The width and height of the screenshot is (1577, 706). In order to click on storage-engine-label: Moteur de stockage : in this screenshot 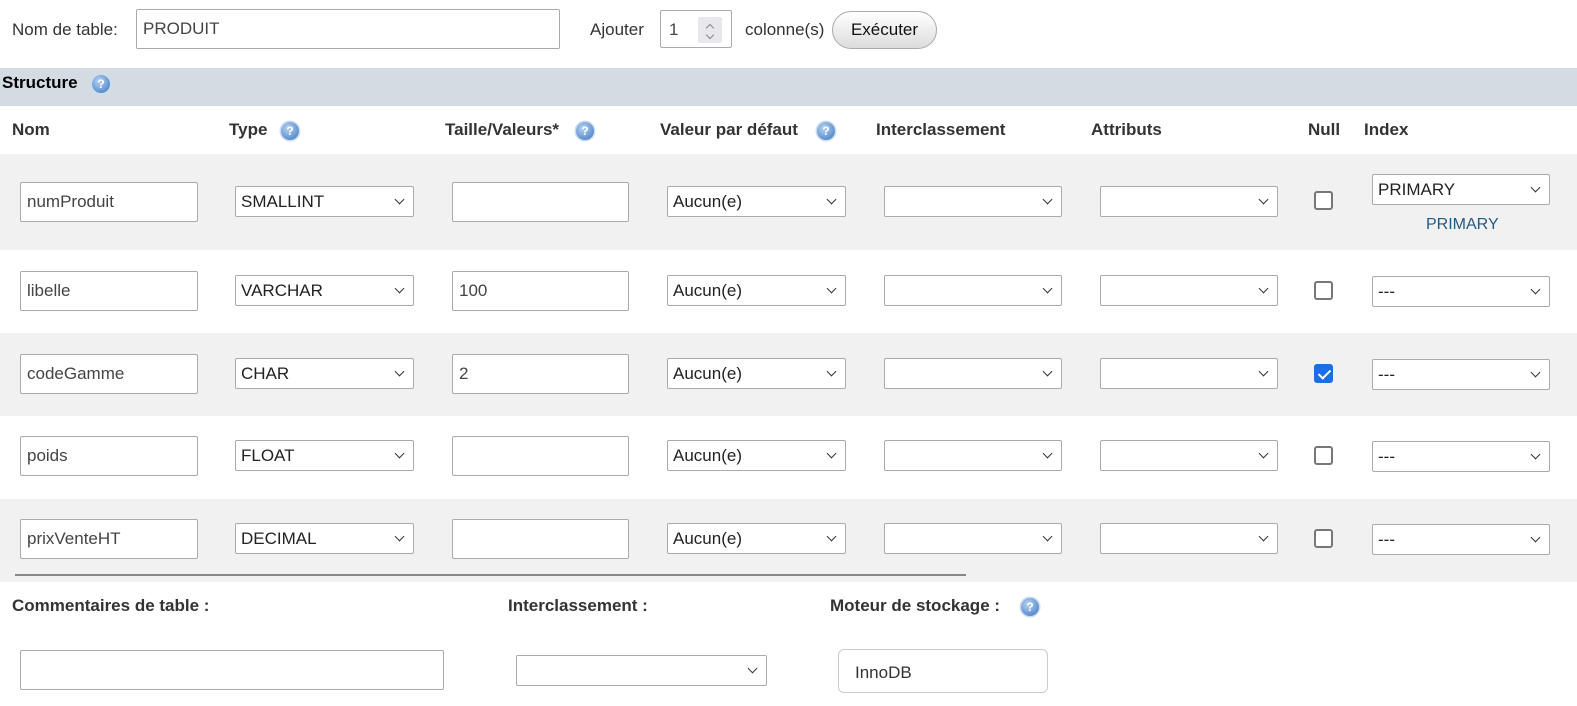, I will do `click(915, 605)`.